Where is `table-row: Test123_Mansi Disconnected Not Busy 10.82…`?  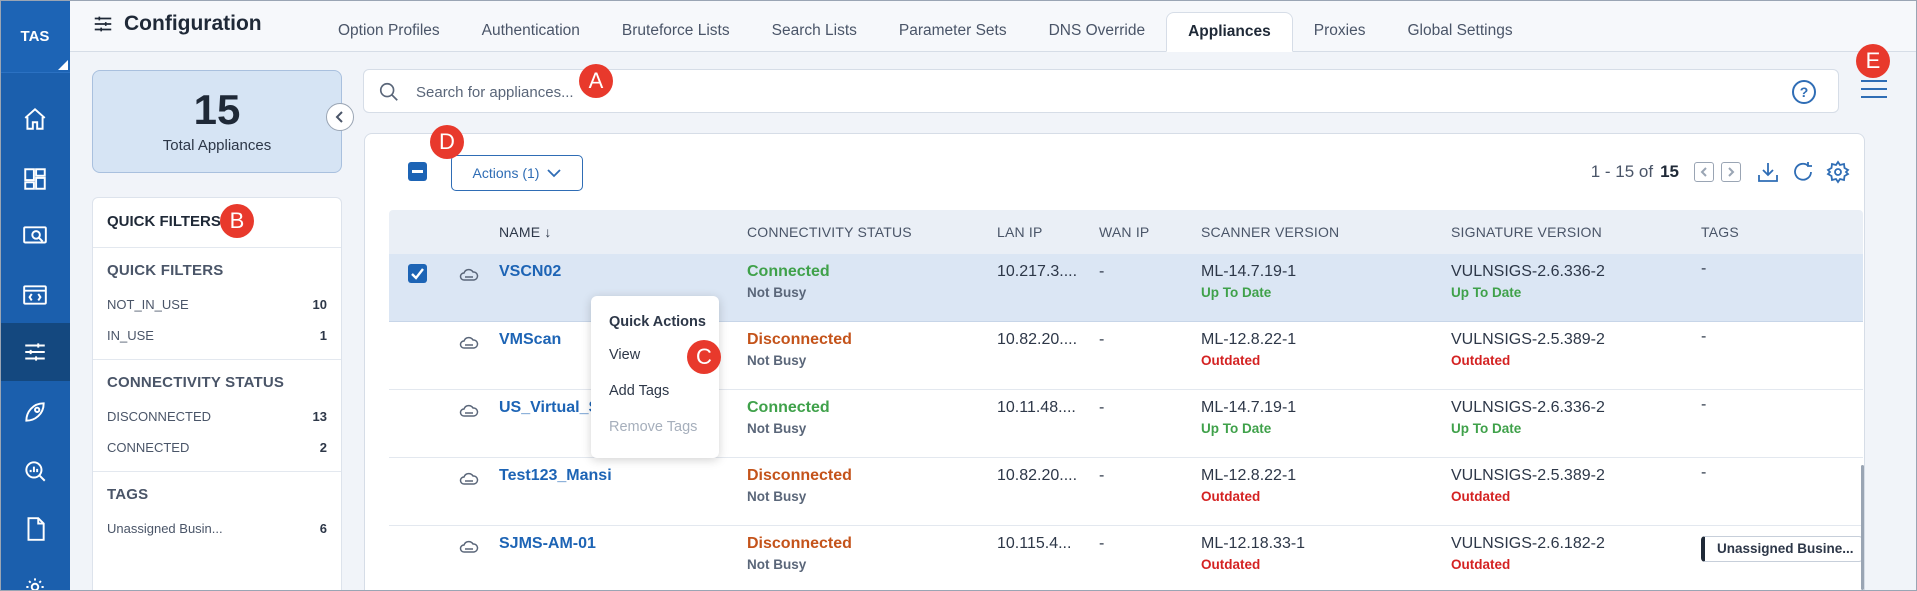
table-row: Test123_Mansi Disconnected Not Busy 10.82… is located at coordinates (1126, 492).